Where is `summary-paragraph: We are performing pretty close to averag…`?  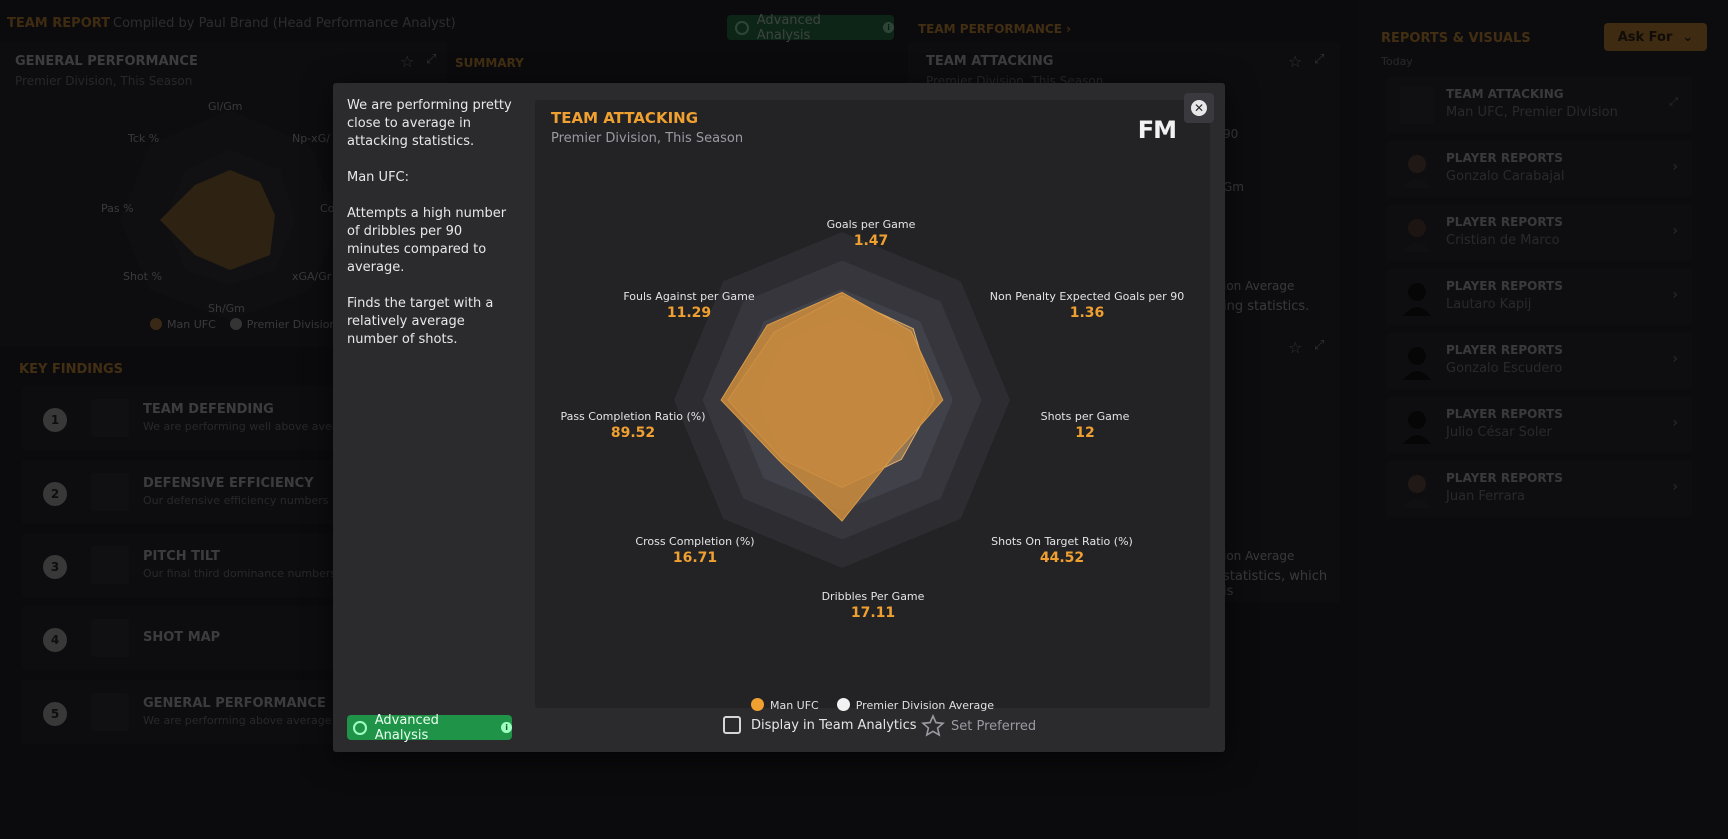 summary-paragraph: We are performing pretty close to averag… is located at coordinates (429, 123).